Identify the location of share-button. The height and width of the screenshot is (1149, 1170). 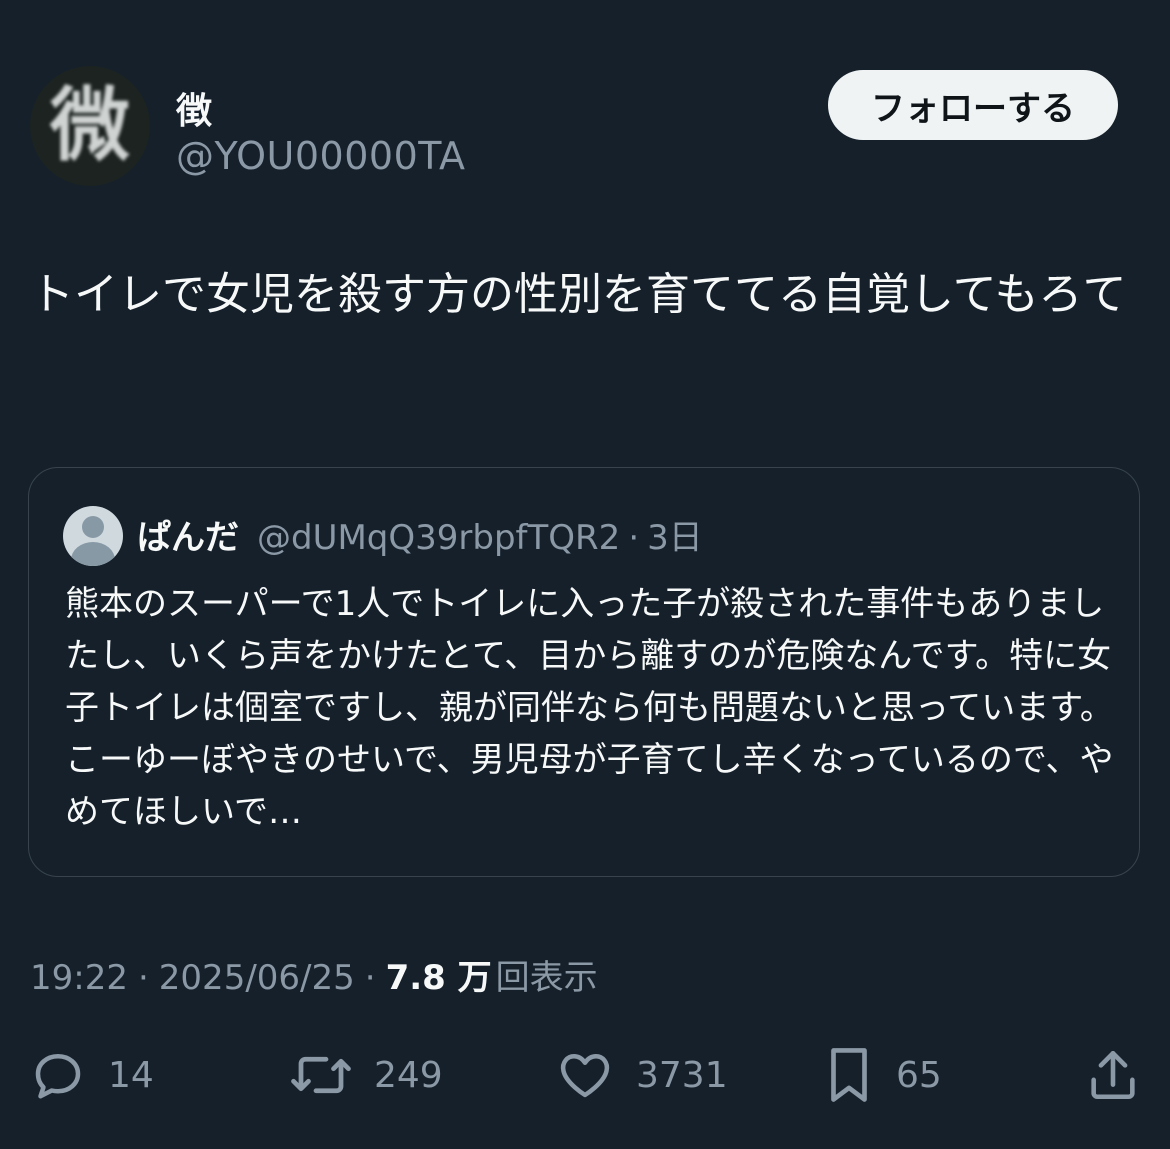
(1113, 1075).